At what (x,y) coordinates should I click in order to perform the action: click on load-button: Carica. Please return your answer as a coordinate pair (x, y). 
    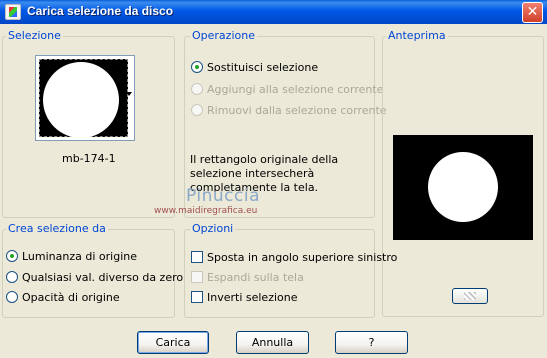
    Looking at the image, I should click on (173, 342).